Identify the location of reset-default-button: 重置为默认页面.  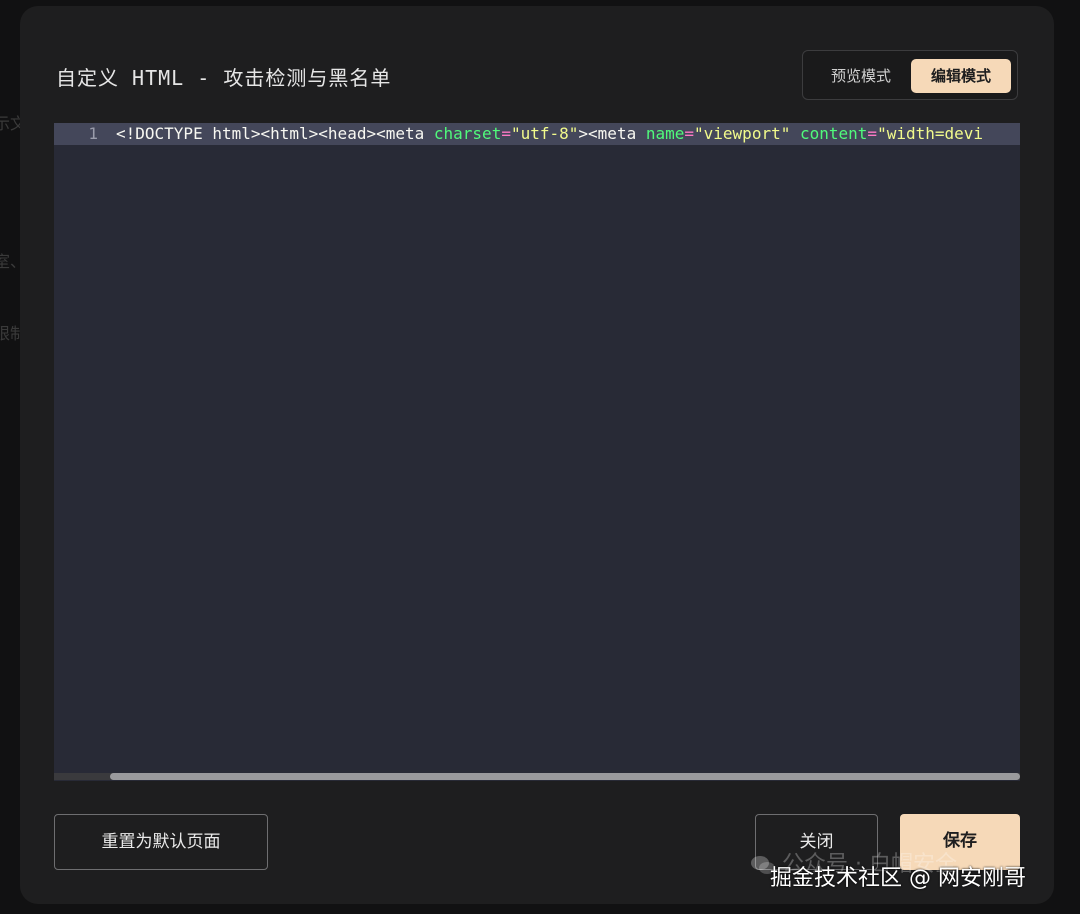
(161, 842).